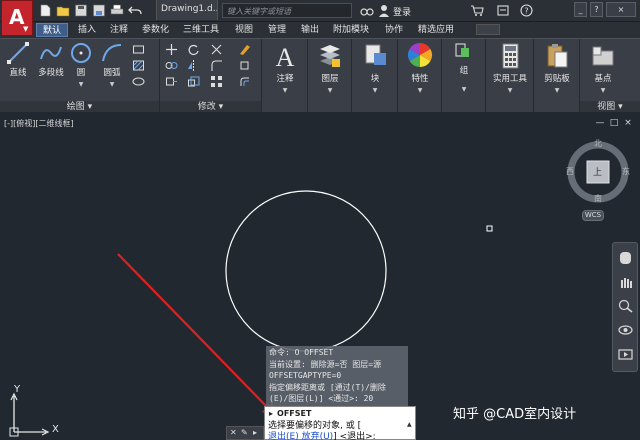 This screenshot has height=440, width=640. Describe the element at coordinates (171, 65) in the screenshot. I see `copy-icon` at that location.